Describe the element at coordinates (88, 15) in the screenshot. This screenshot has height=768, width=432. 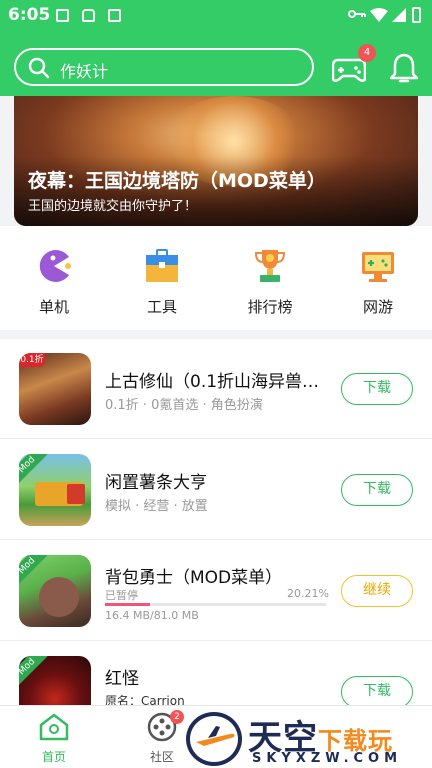
I see `android-notification-icon` at that location.